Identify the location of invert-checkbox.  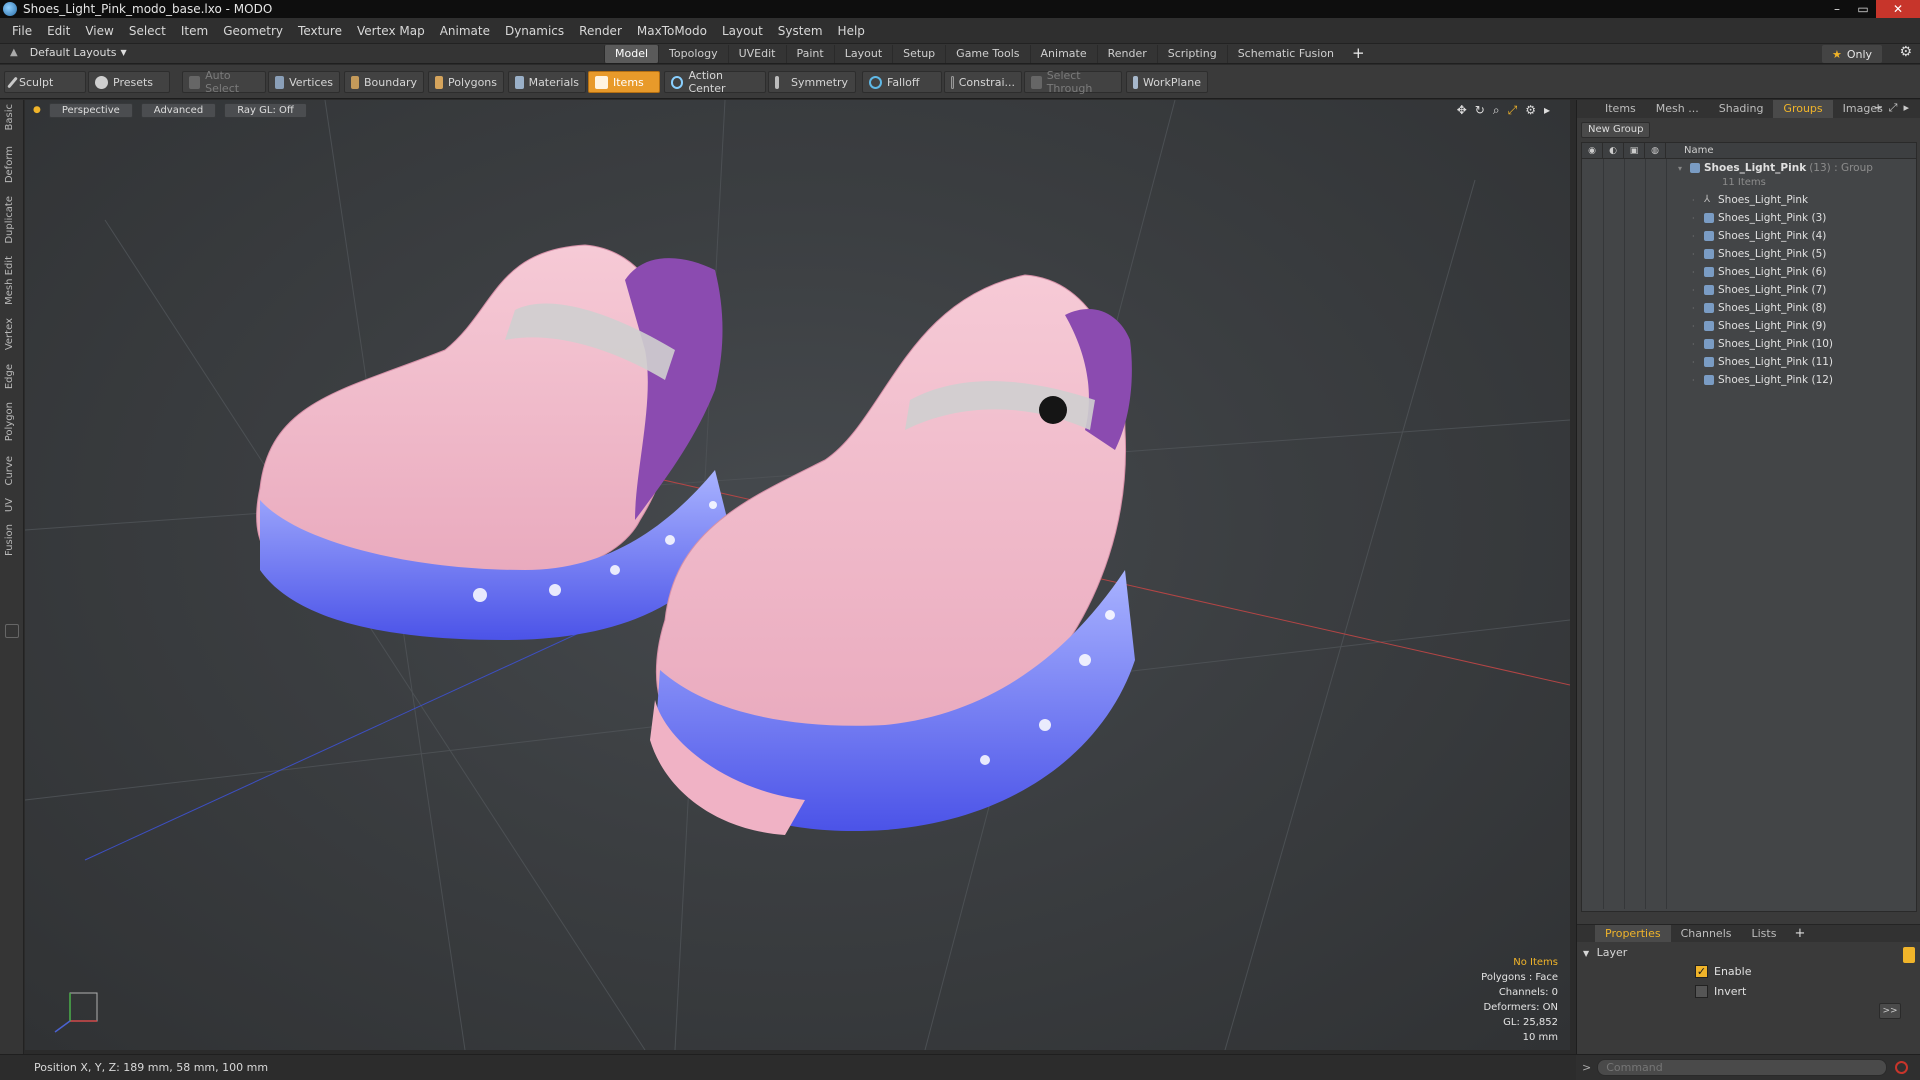
(1701, 991).